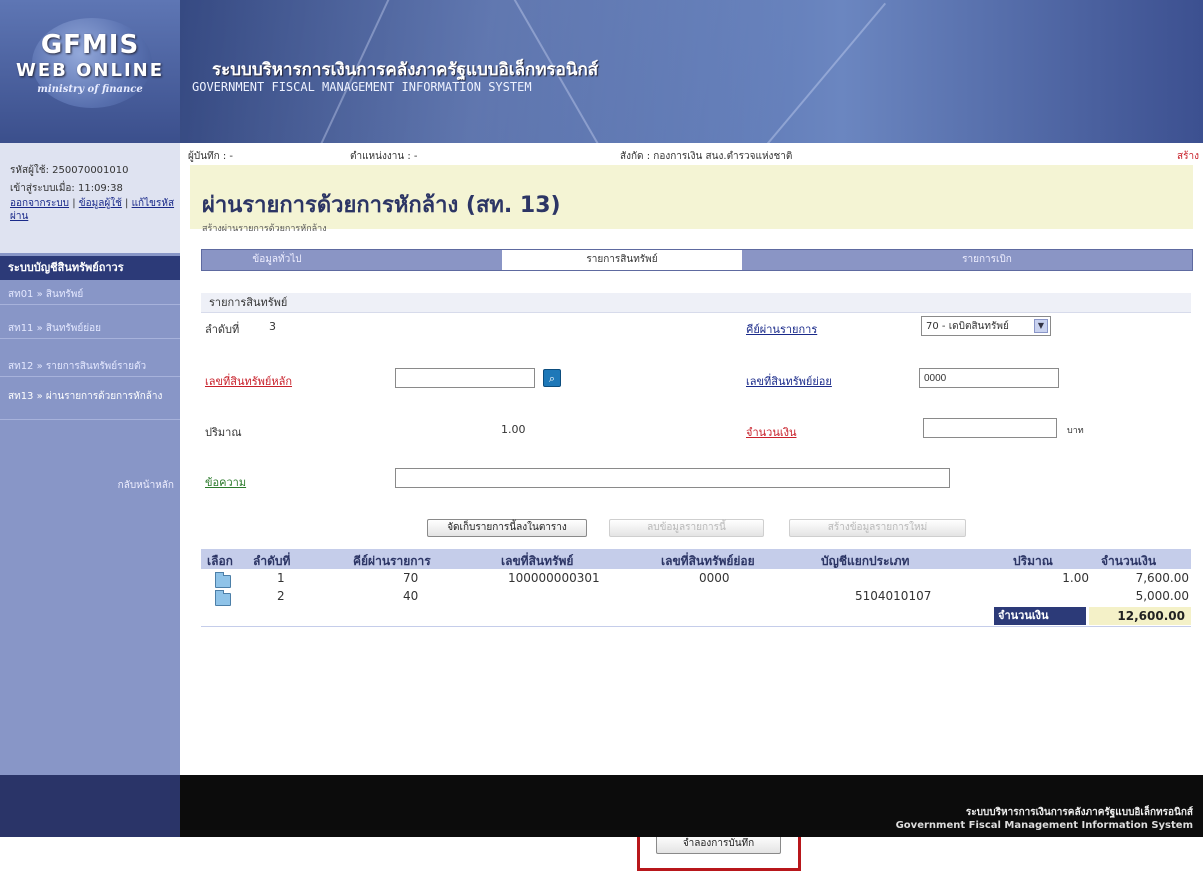 Image resolution: width=1203 pixels, height=871 pixels. I want to click on asset-main-label: เลขที่สินทรัพย์หลัก, so click(249, 381).